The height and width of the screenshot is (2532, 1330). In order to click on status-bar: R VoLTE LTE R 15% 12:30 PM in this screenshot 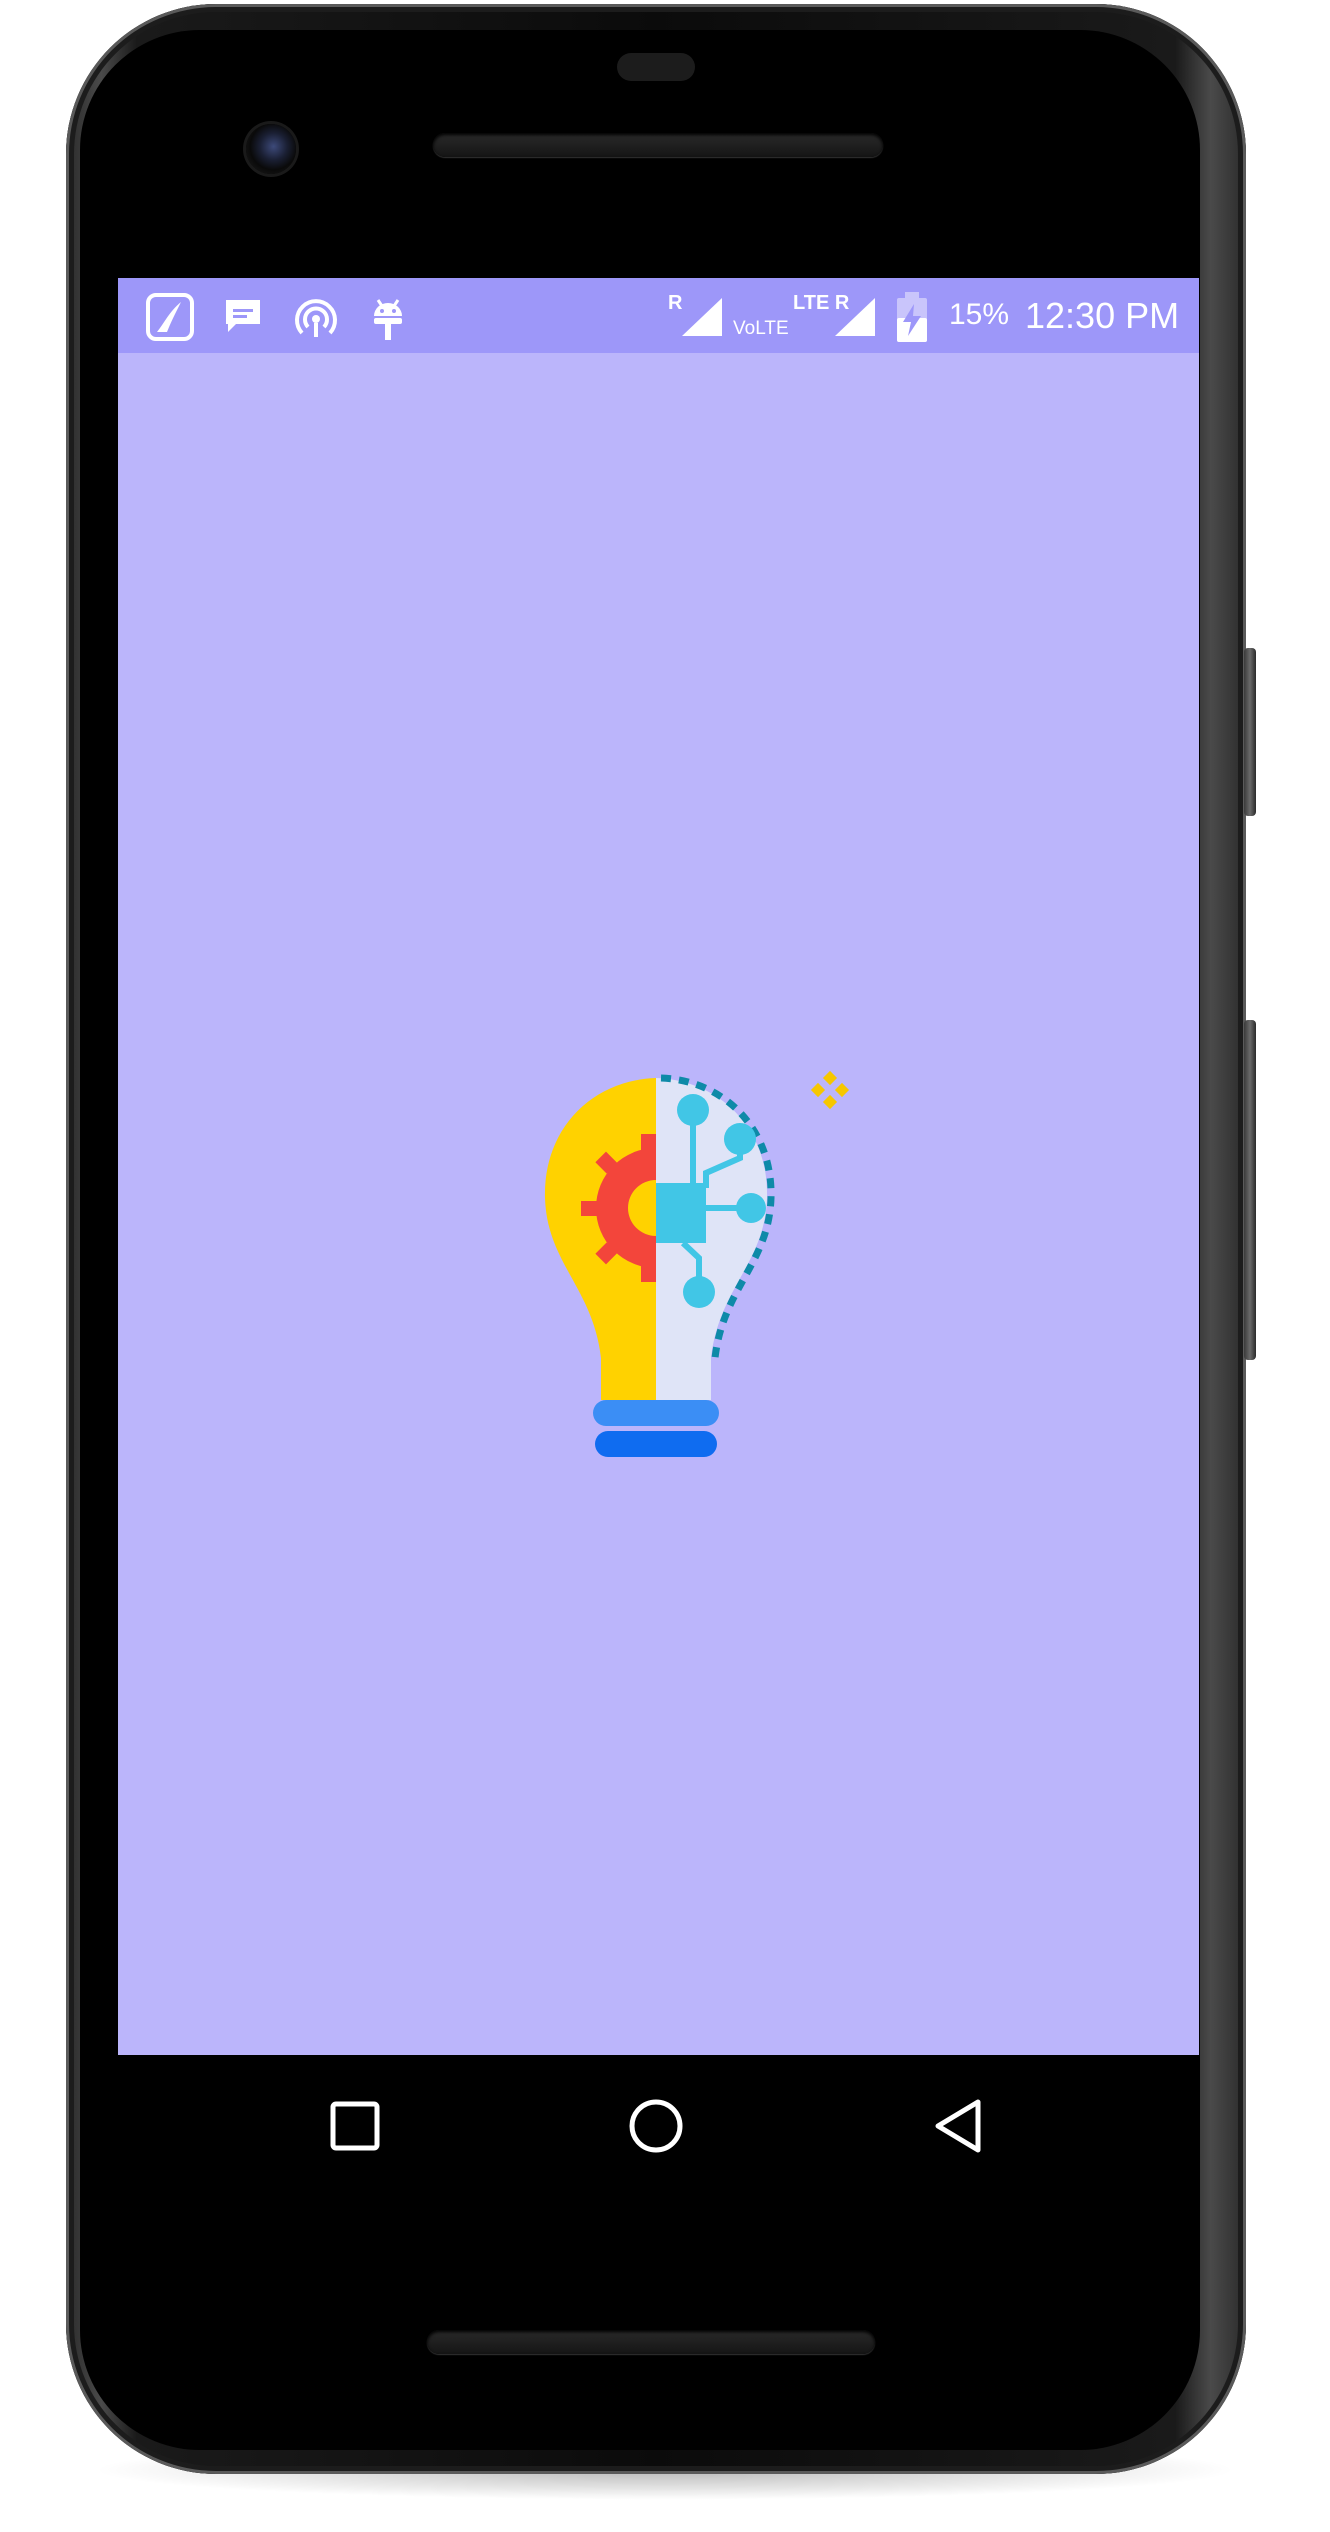, I will do `click(658, 315)`.